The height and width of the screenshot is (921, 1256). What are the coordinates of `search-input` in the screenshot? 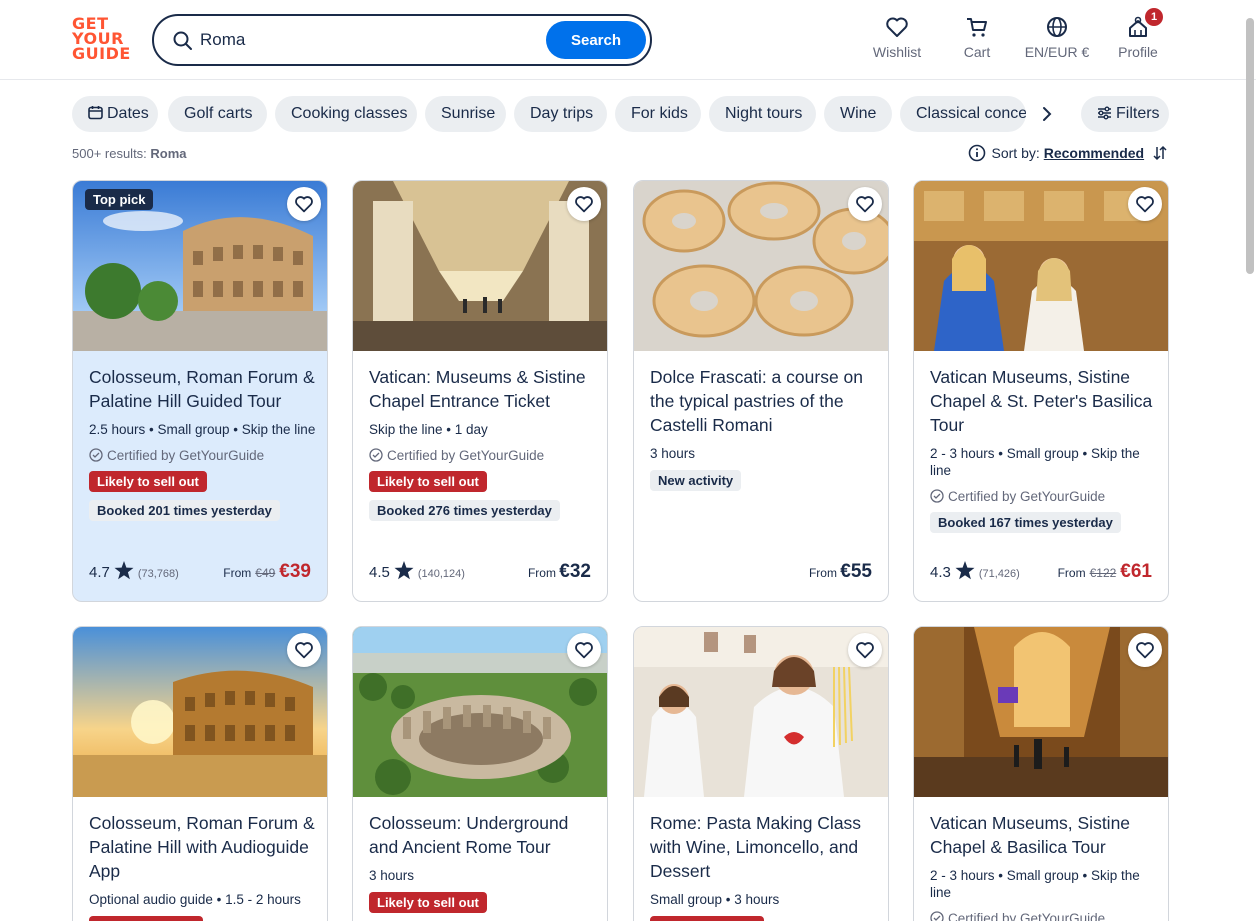 It's located at (370, 40).